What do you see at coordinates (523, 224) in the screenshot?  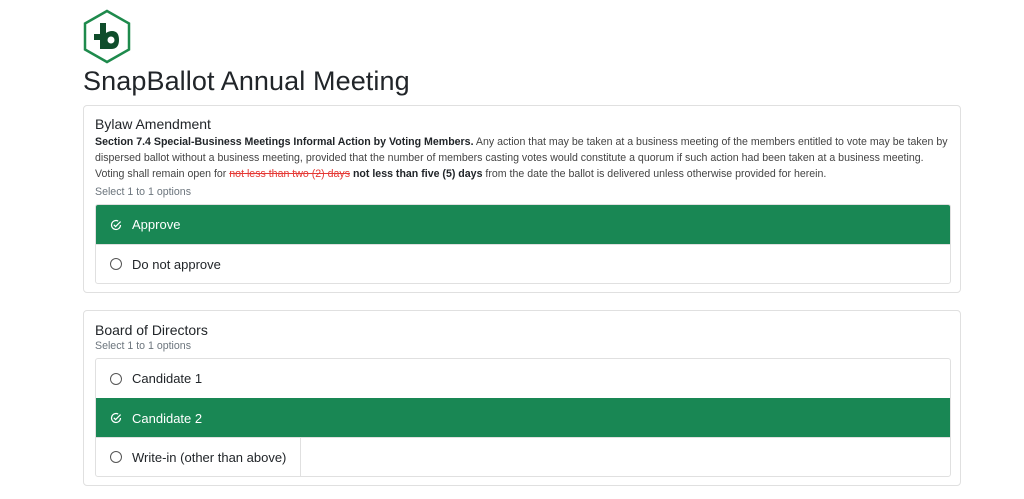 I see `option-approve: Approve` at bounding box center [523, 224].